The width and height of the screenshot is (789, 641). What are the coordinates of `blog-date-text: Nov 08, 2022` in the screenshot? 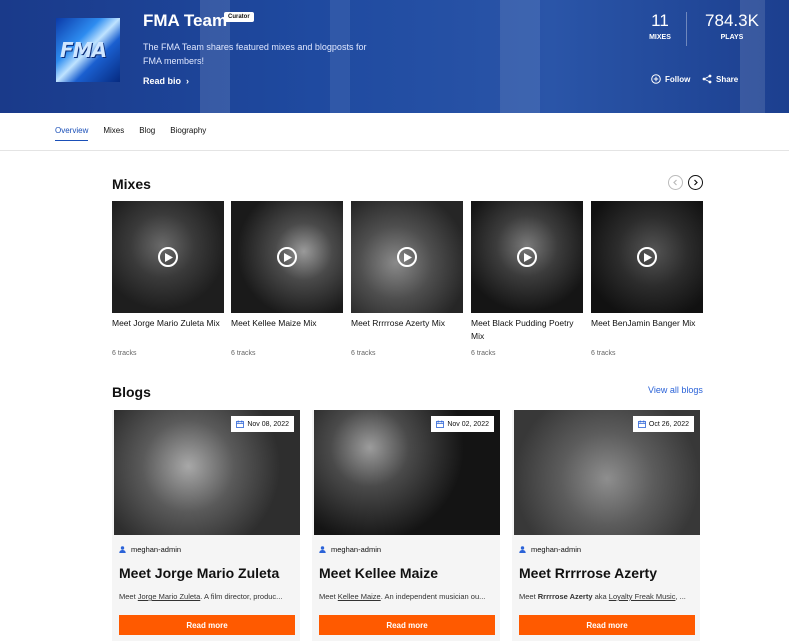 It's located at (268, 424).